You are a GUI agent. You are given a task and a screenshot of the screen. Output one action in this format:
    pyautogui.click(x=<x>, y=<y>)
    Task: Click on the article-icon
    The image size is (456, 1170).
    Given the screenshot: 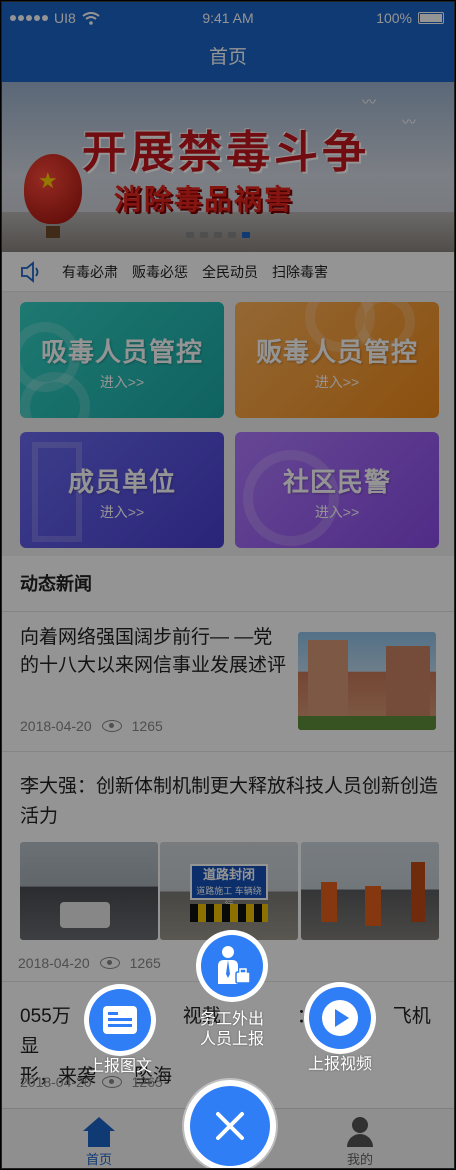 What is the action you would take?
    pyautogui.click(x=120, y=1020)
    